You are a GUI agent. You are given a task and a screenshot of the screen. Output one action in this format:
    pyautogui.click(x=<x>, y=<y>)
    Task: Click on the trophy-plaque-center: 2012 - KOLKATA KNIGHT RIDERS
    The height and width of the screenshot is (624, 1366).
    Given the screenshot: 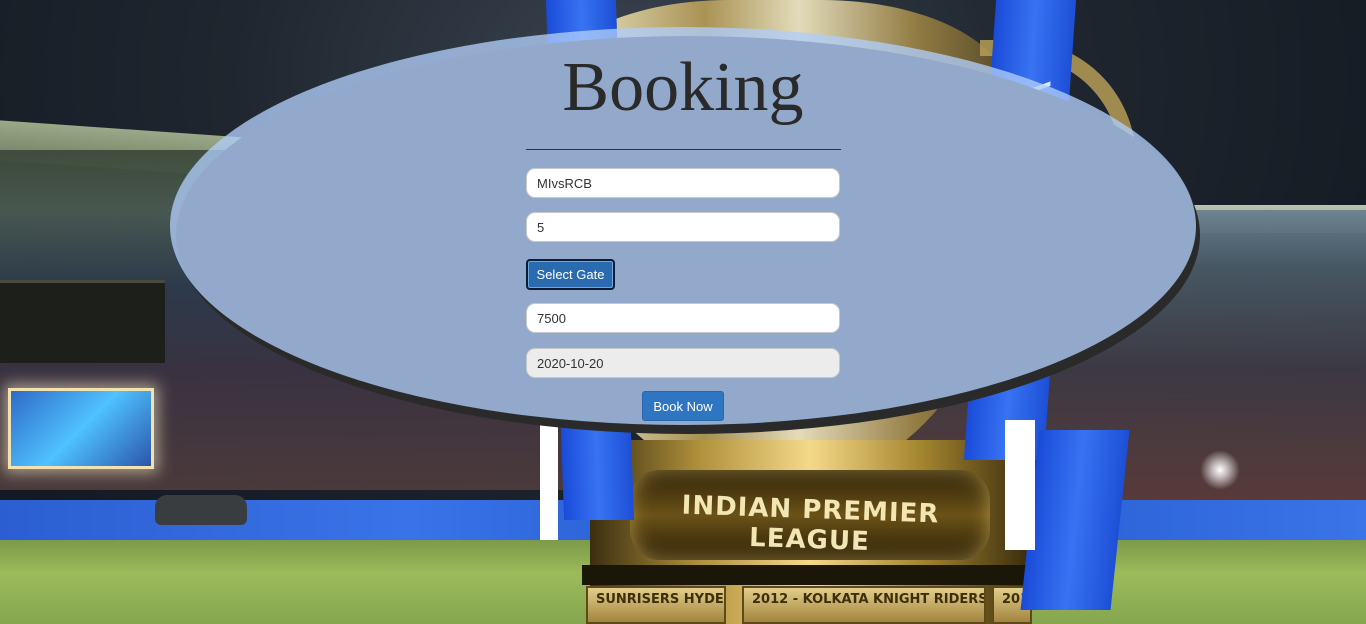 What is the action you would take?
    pyautogui.click(x=864, y=605)
    